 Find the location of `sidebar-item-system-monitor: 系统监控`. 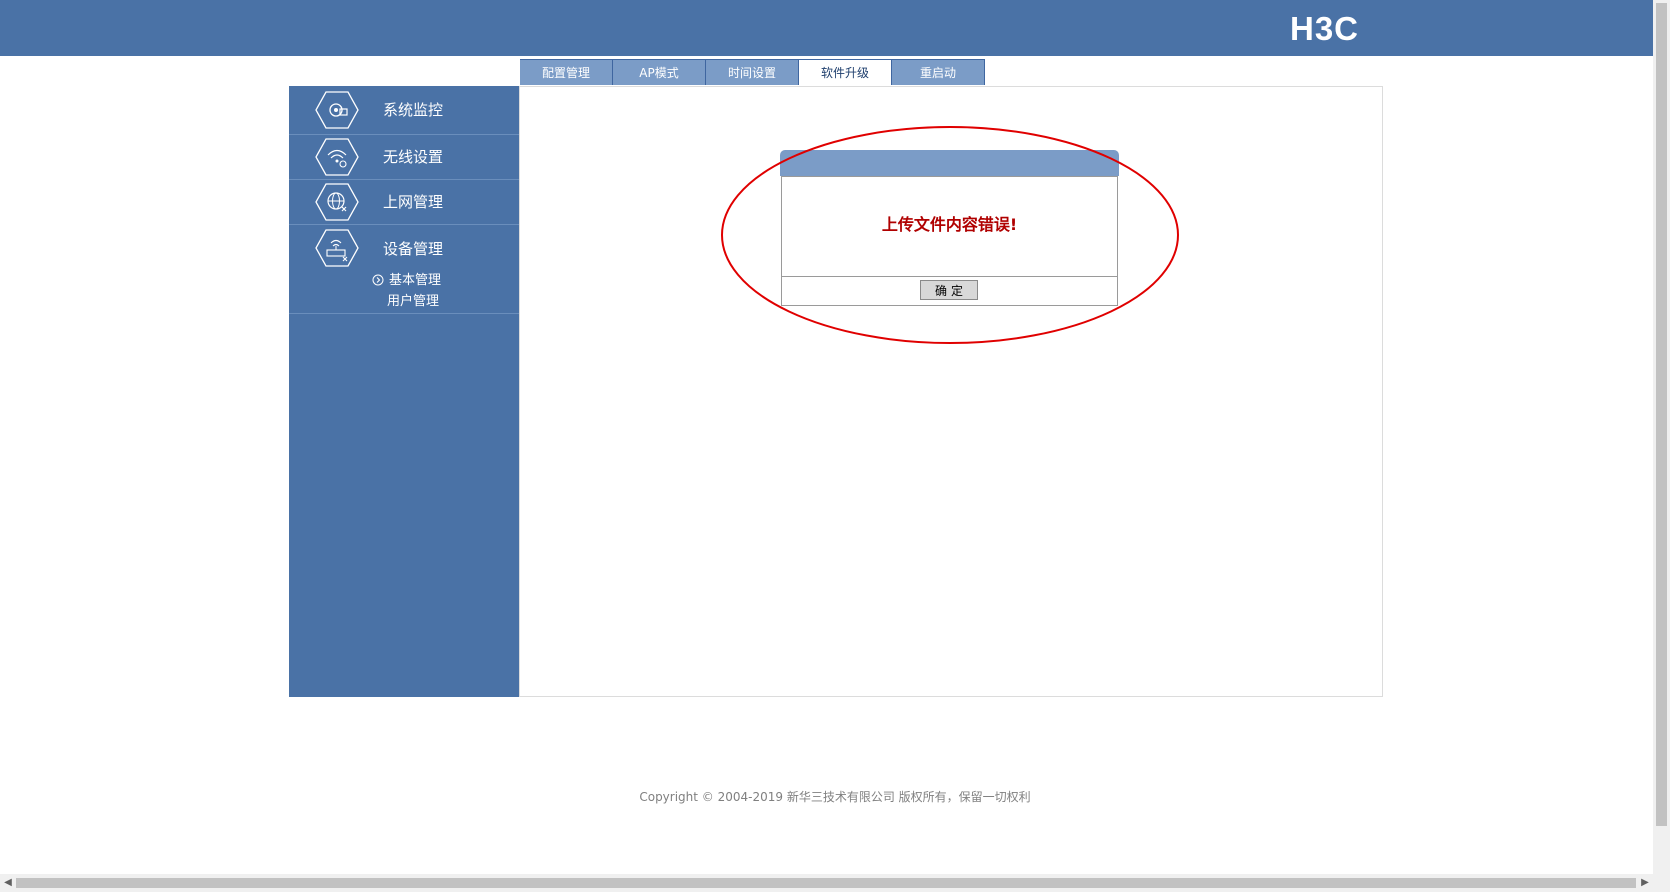

sidebar-item-system-monitor: 系统监控 is located at coordinates (404, 110).